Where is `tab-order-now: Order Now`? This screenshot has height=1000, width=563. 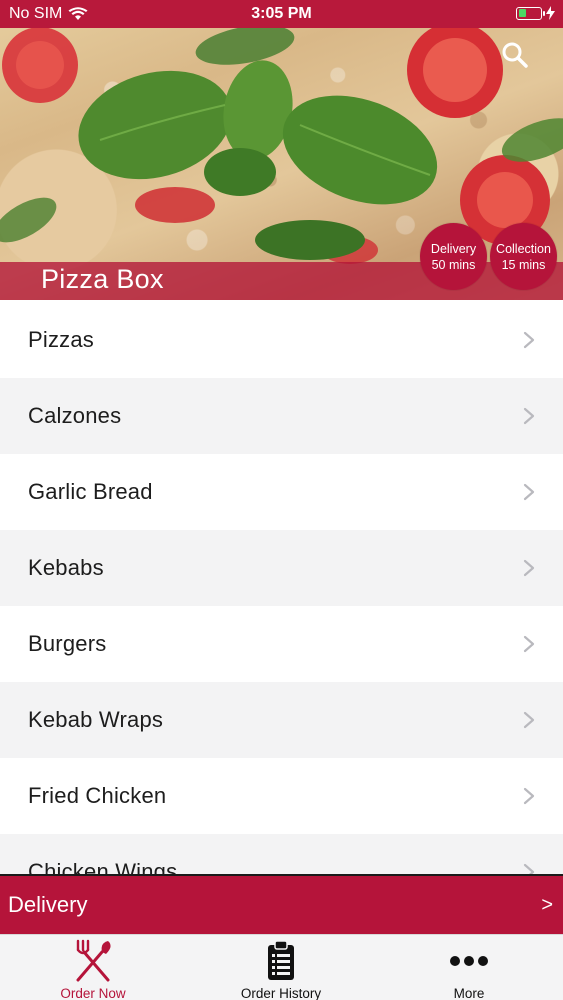 tab-order-now: Order Now is located at coordinates (93, 967).